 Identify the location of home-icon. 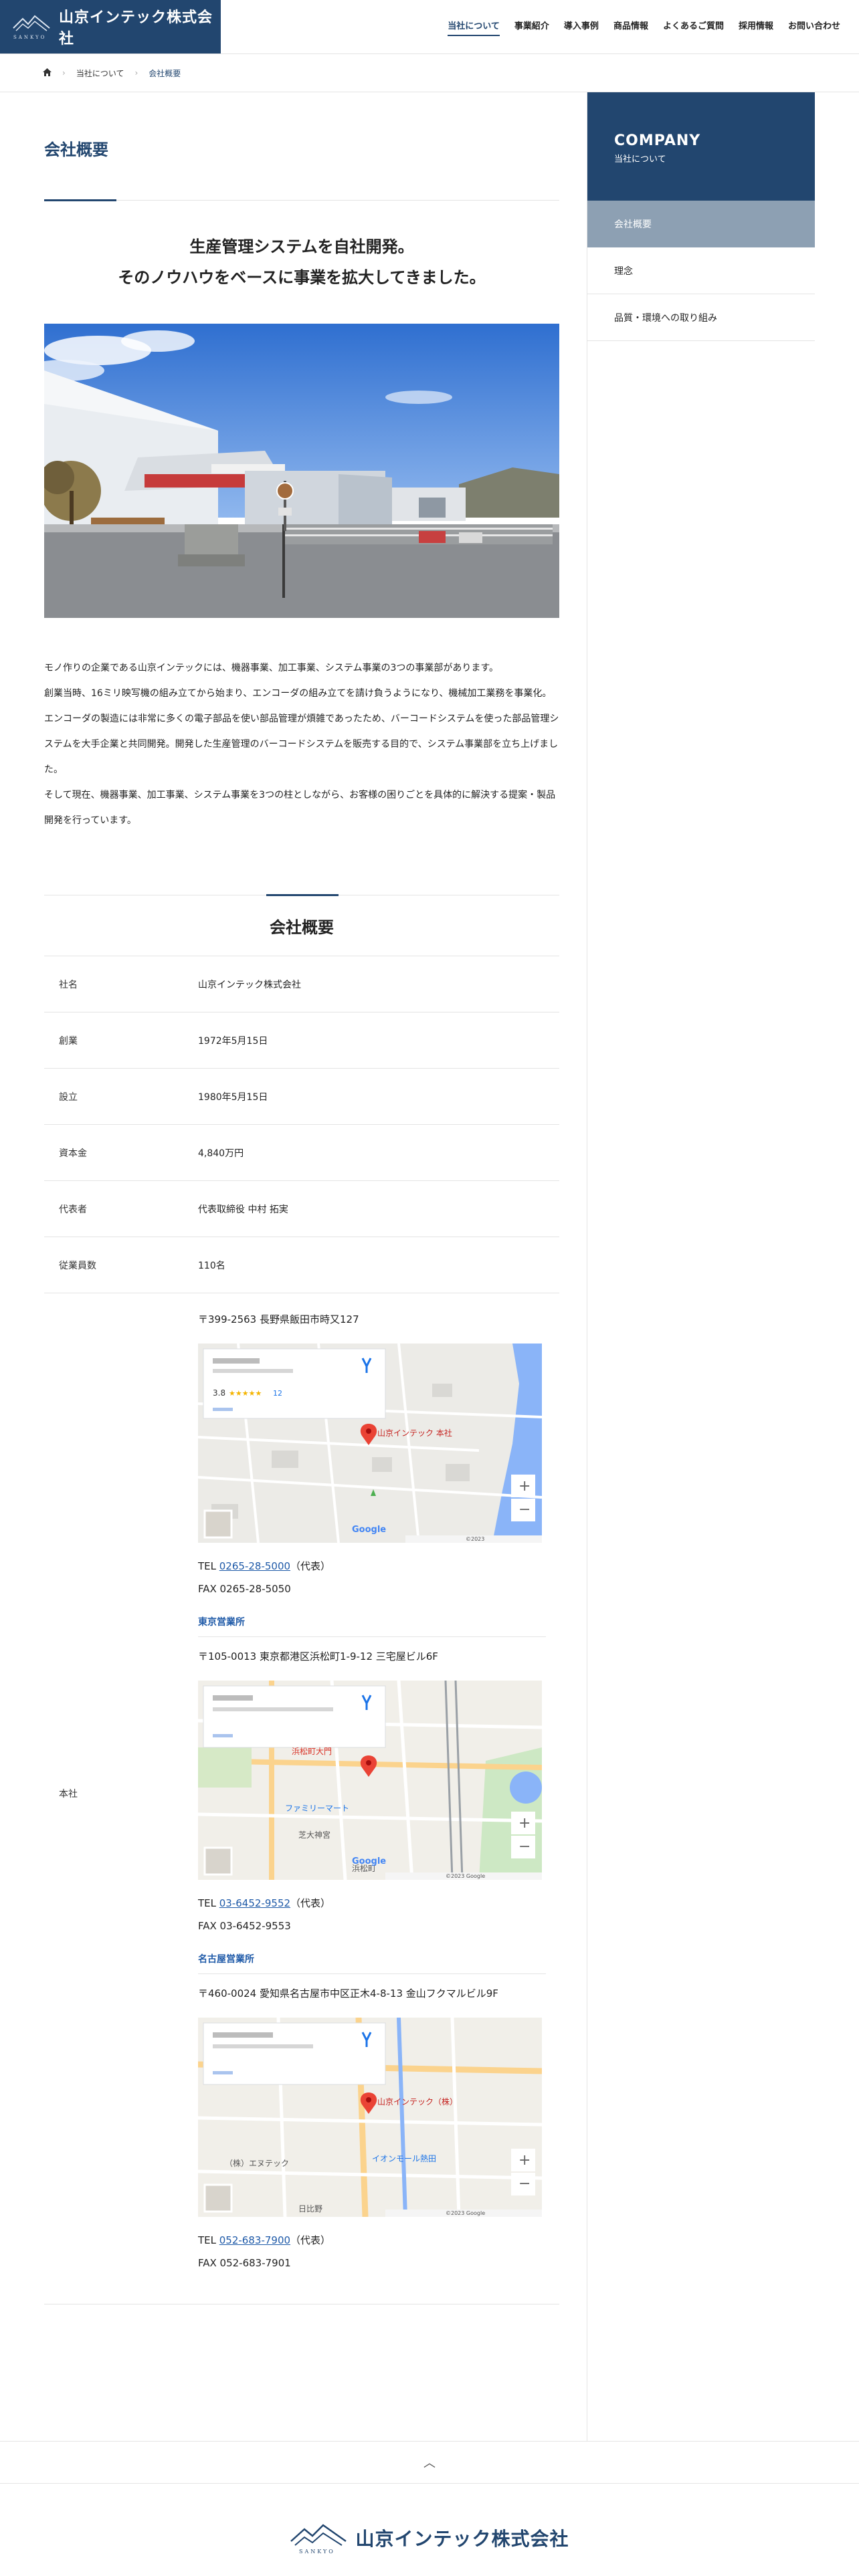
(48, 73).